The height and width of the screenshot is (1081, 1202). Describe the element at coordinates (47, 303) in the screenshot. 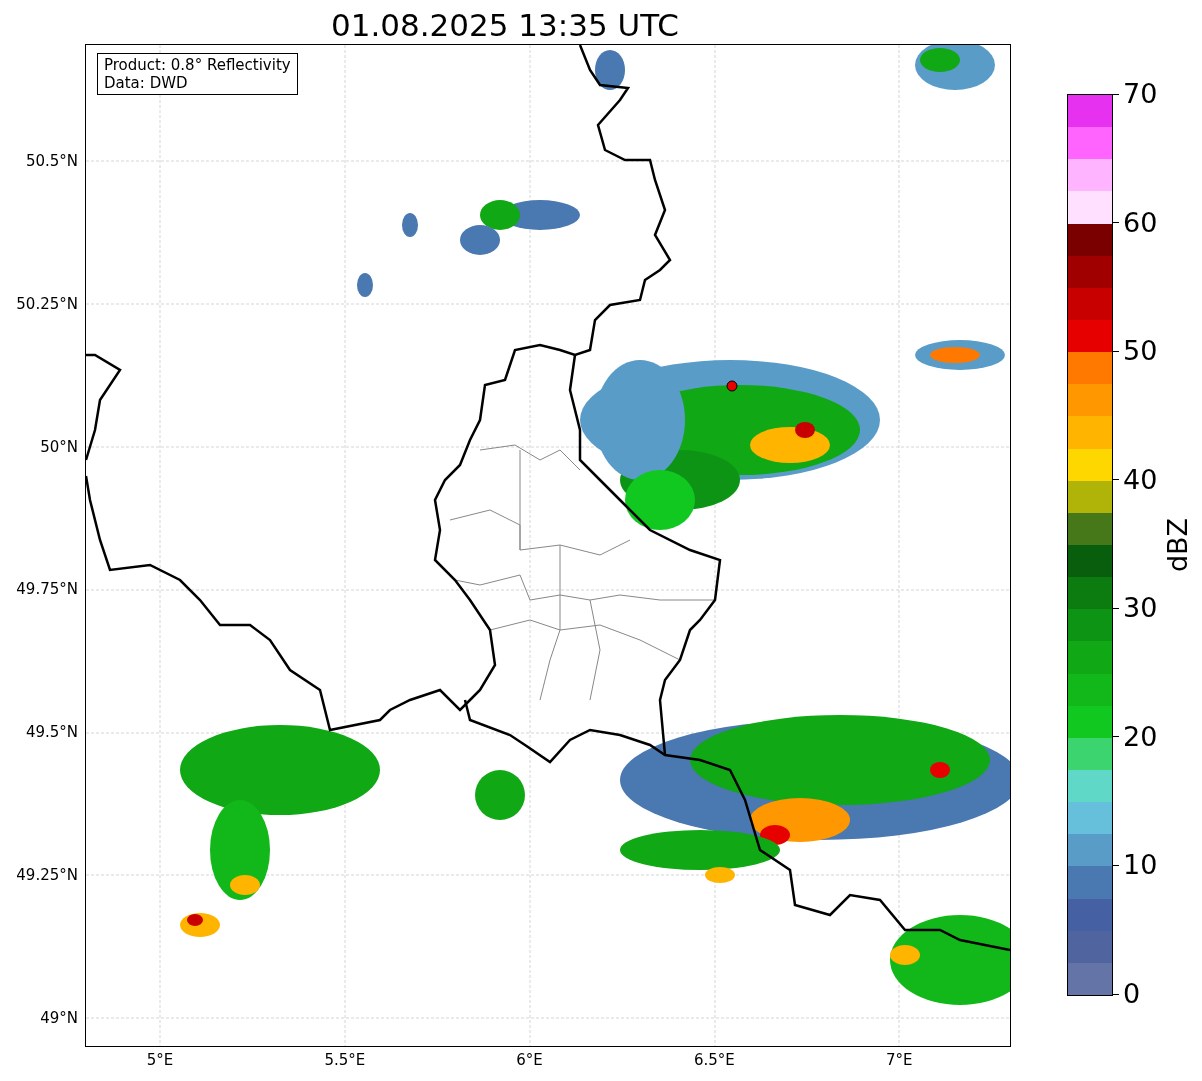

I see `latitude-label: 50.25°N` at that location.